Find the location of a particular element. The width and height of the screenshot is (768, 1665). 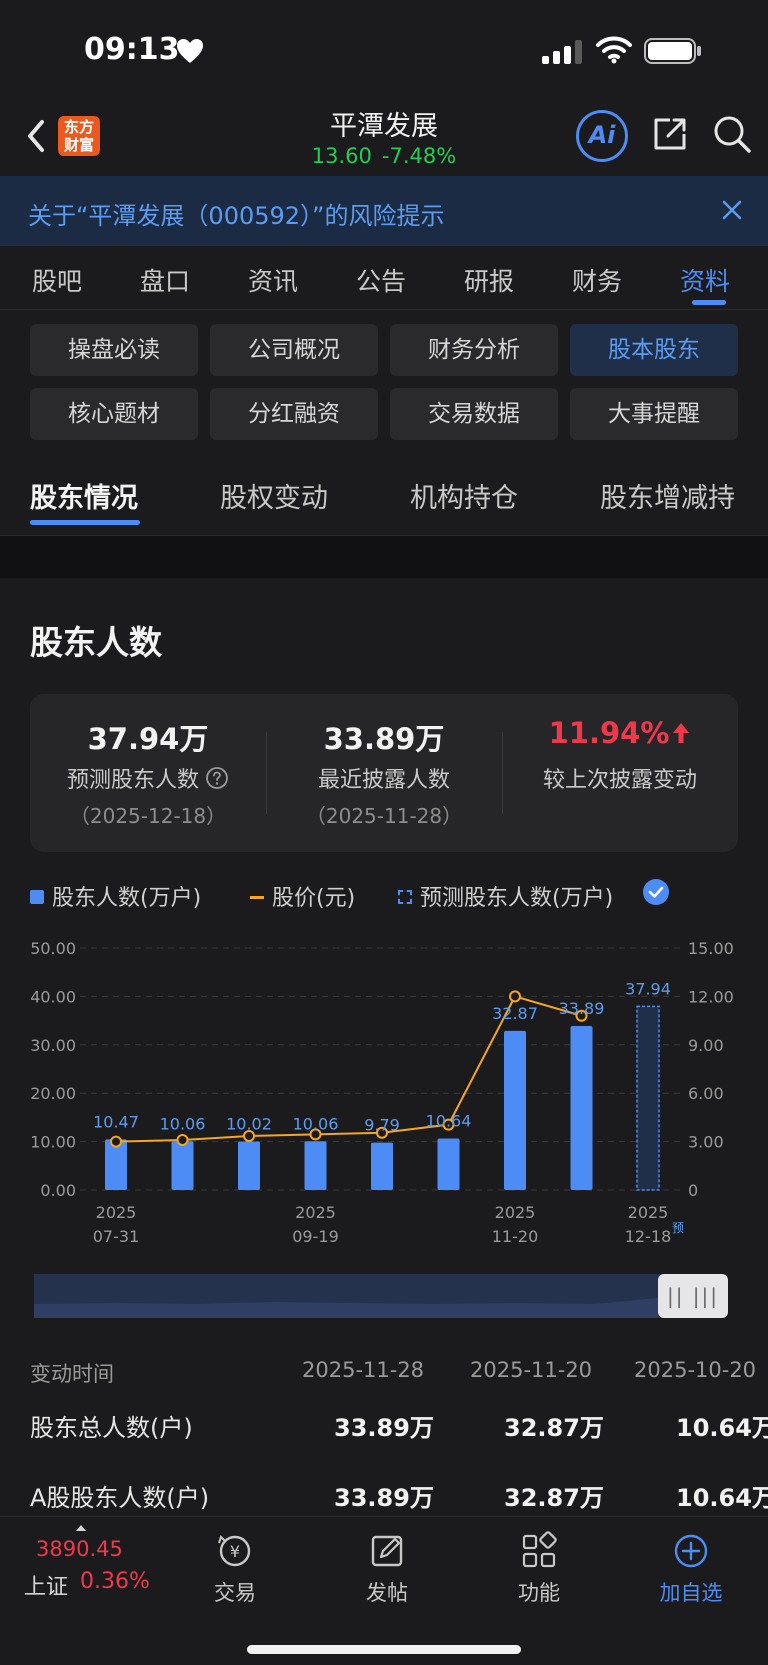

y-right-tick-label: 3.00 is located at coordinates (706, 1142).